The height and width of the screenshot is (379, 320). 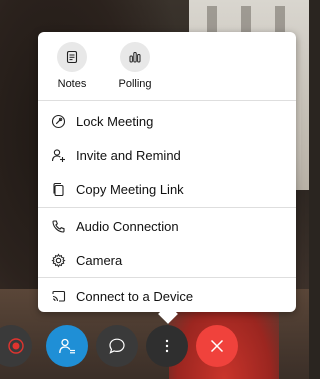 I want to click on more-options-button, so click(x=167, y=346).